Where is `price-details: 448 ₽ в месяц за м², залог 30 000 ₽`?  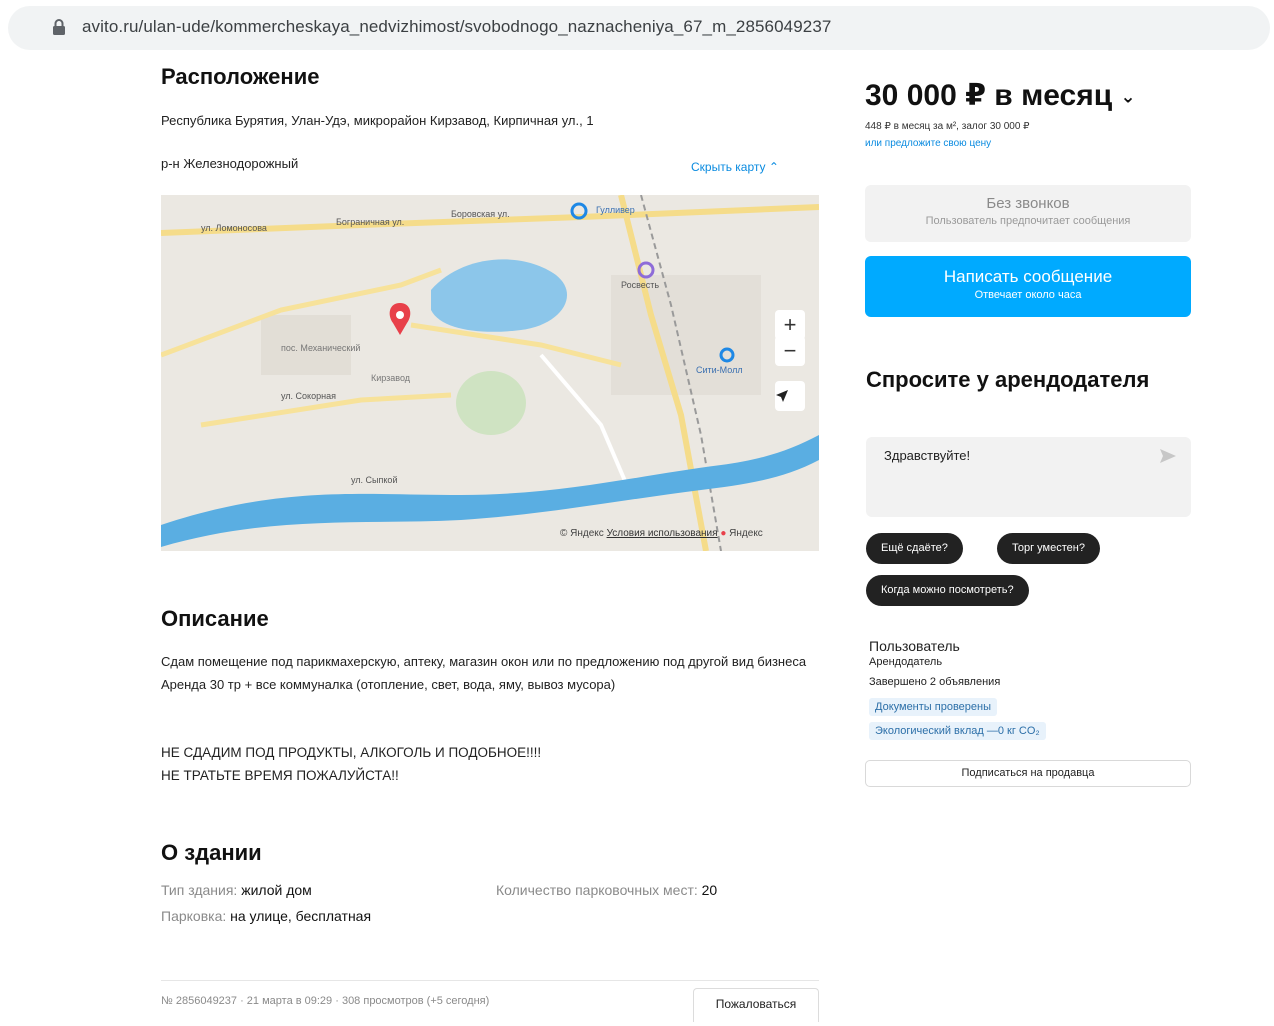 price-details: 448 ₽ в месяц за м², залог 30 000 ₽ is located at coordinates (947, 126).